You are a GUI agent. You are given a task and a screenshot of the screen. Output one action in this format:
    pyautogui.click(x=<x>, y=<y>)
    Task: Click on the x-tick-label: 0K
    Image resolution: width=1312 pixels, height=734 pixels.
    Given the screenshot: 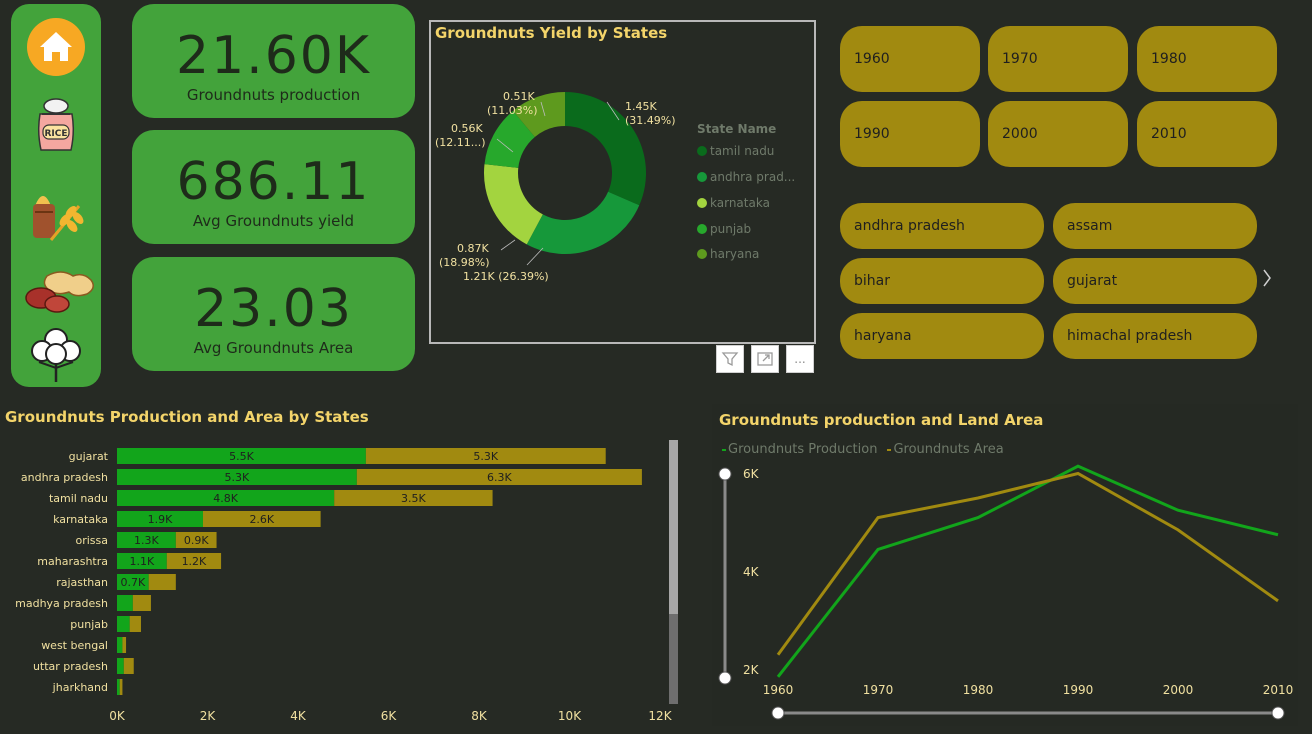 What is the action you would take?
    pyautogui.click(x=117, y=716)
    